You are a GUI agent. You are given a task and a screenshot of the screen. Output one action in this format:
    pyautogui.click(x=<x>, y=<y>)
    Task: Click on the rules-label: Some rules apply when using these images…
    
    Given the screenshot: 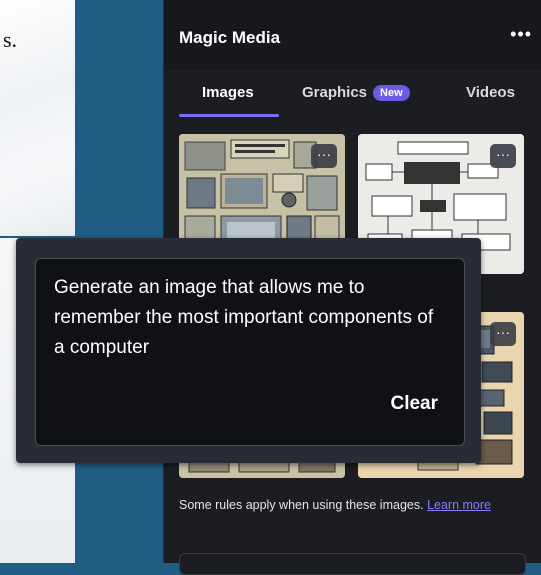 What is the action you would take?
    pyautogui.click(x=301, y=505)
    